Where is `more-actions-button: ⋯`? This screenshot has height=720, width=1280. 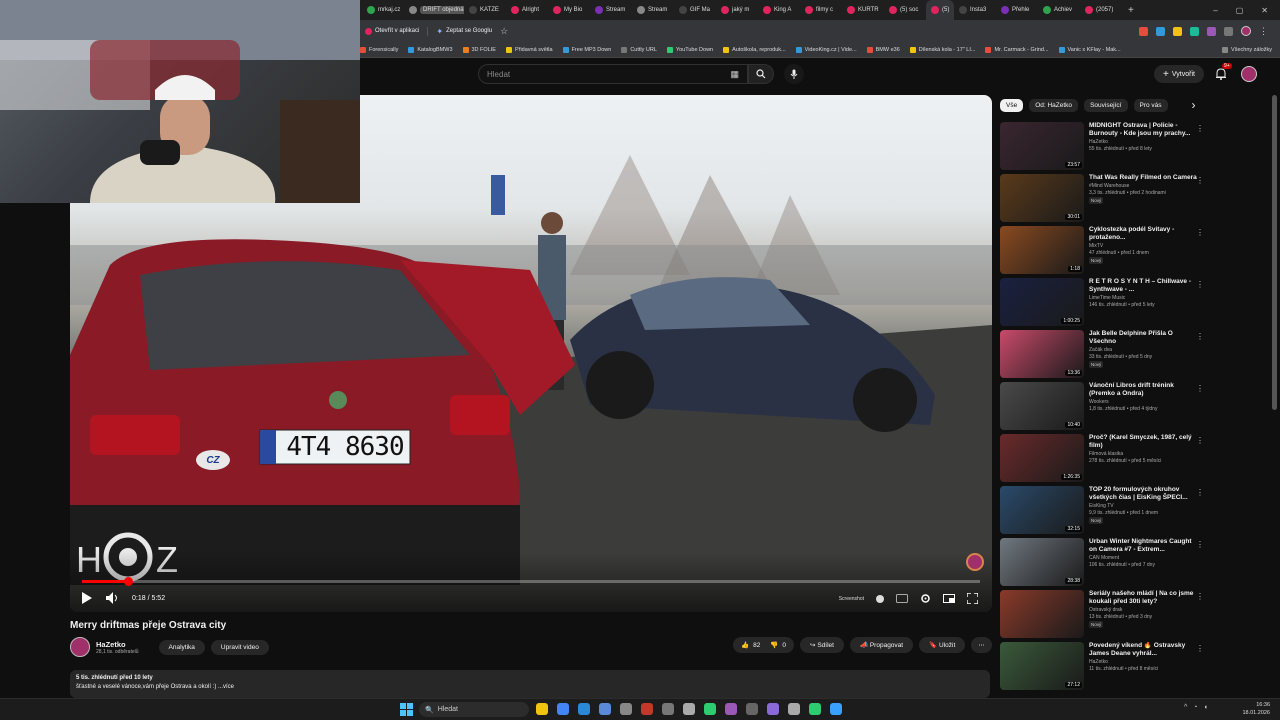 more-actions-button: ⋯ is located at coordinates (981, 645).